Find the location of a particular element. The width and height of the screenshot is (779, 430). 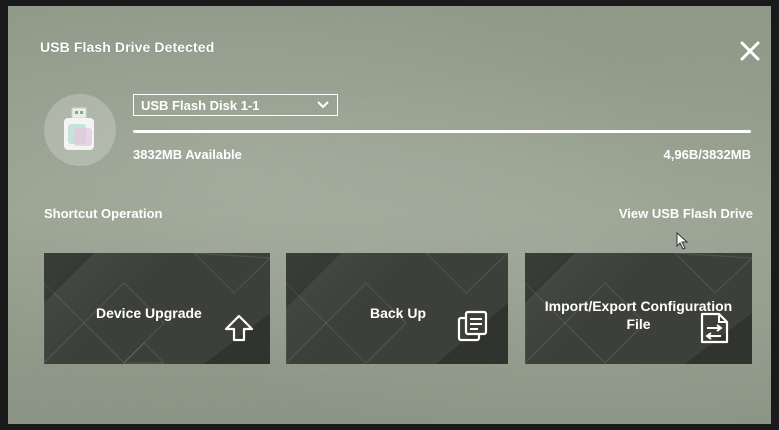

usb-disk-select-value: USB Flash Disk 1-1 is located at coordinates (200, 105).